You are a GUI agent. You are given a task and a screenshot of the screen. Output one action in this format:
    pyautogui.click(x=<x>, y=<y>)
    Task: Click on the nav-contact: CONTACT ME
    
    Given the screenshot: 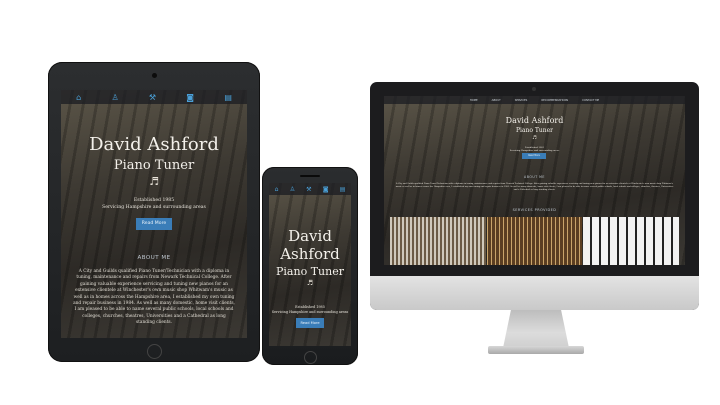 What is the action you would take?
    pyautogui.click(x=590, y=100)
    